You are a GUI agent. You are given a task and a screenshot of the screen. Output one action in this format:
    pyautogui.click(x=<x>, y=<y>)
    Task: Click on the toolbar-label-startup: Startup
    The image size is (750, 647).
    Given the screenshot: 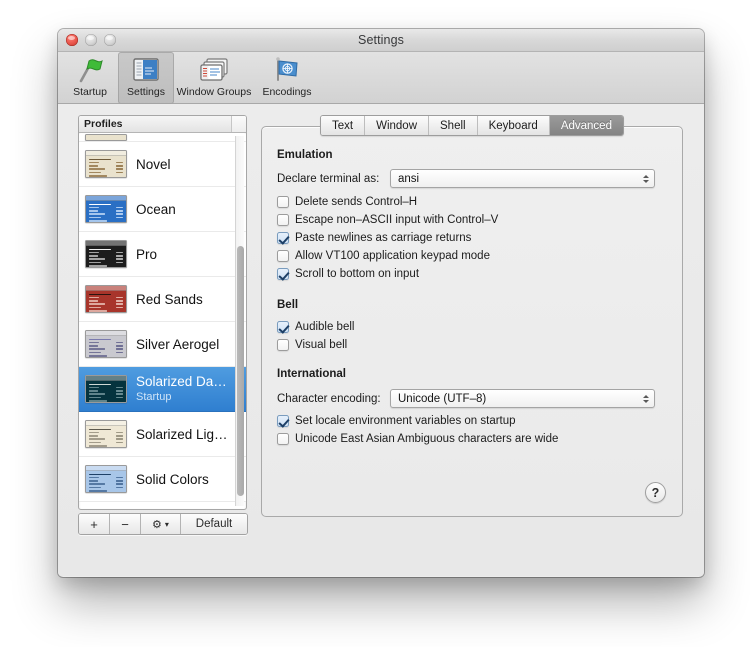 What is the action you would take?
    pyautogui.click(x=90, y=92)
    